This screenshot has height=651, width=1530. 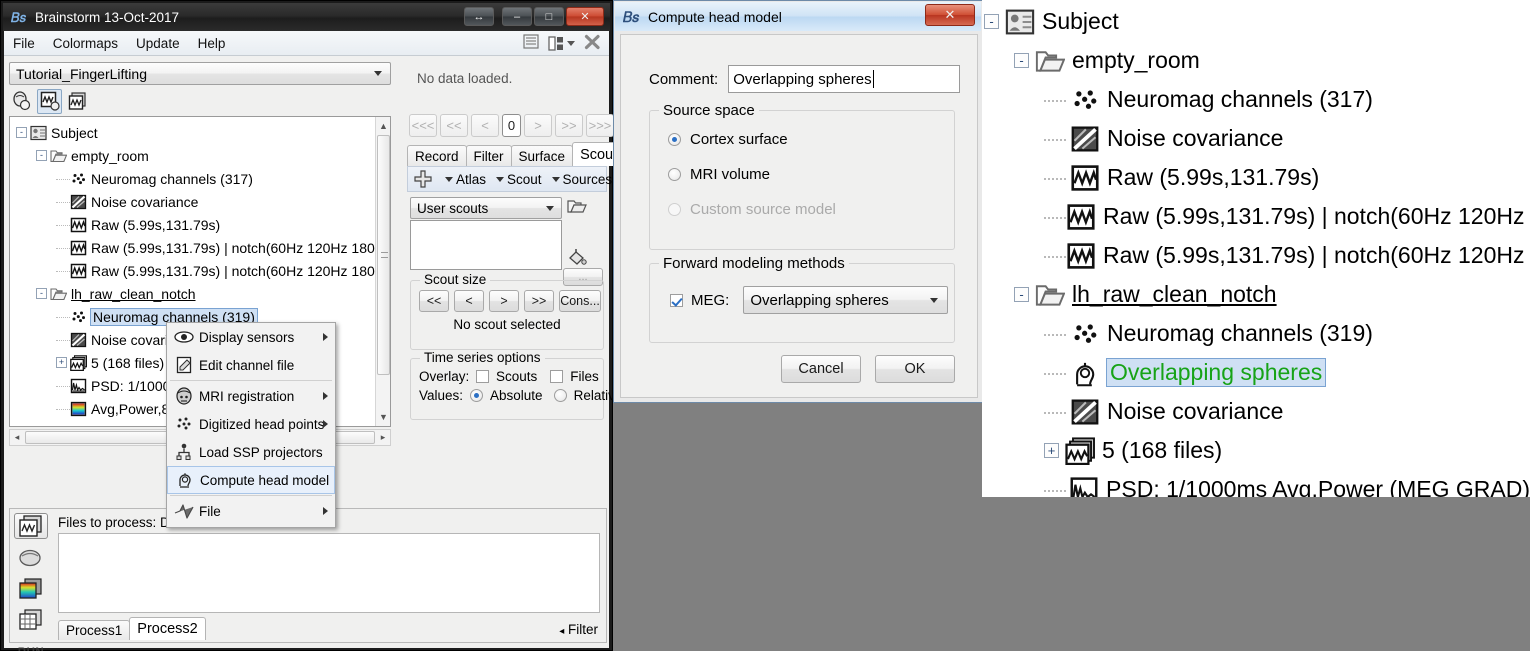 I want to click on ok-button: OK, so click(x=915, y=369).